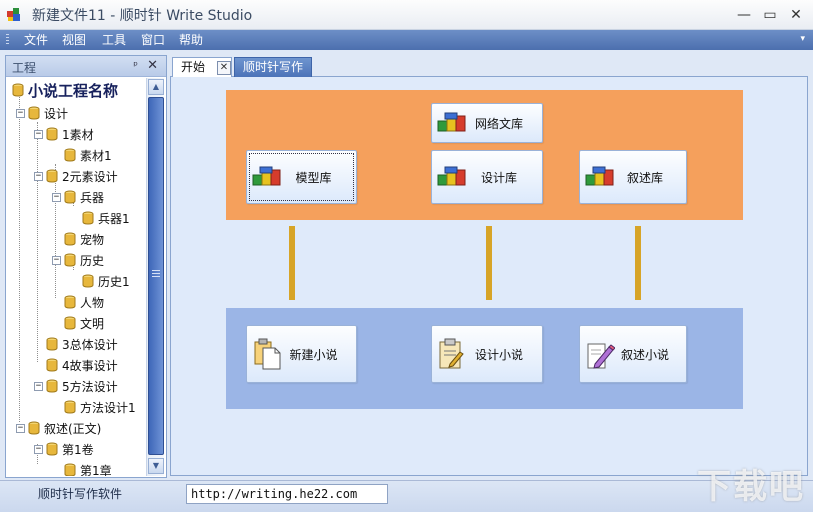 This screenshot has width=813, height=512. I want to click on tree-node-chapter-1: 第1章, so click(82, 468).